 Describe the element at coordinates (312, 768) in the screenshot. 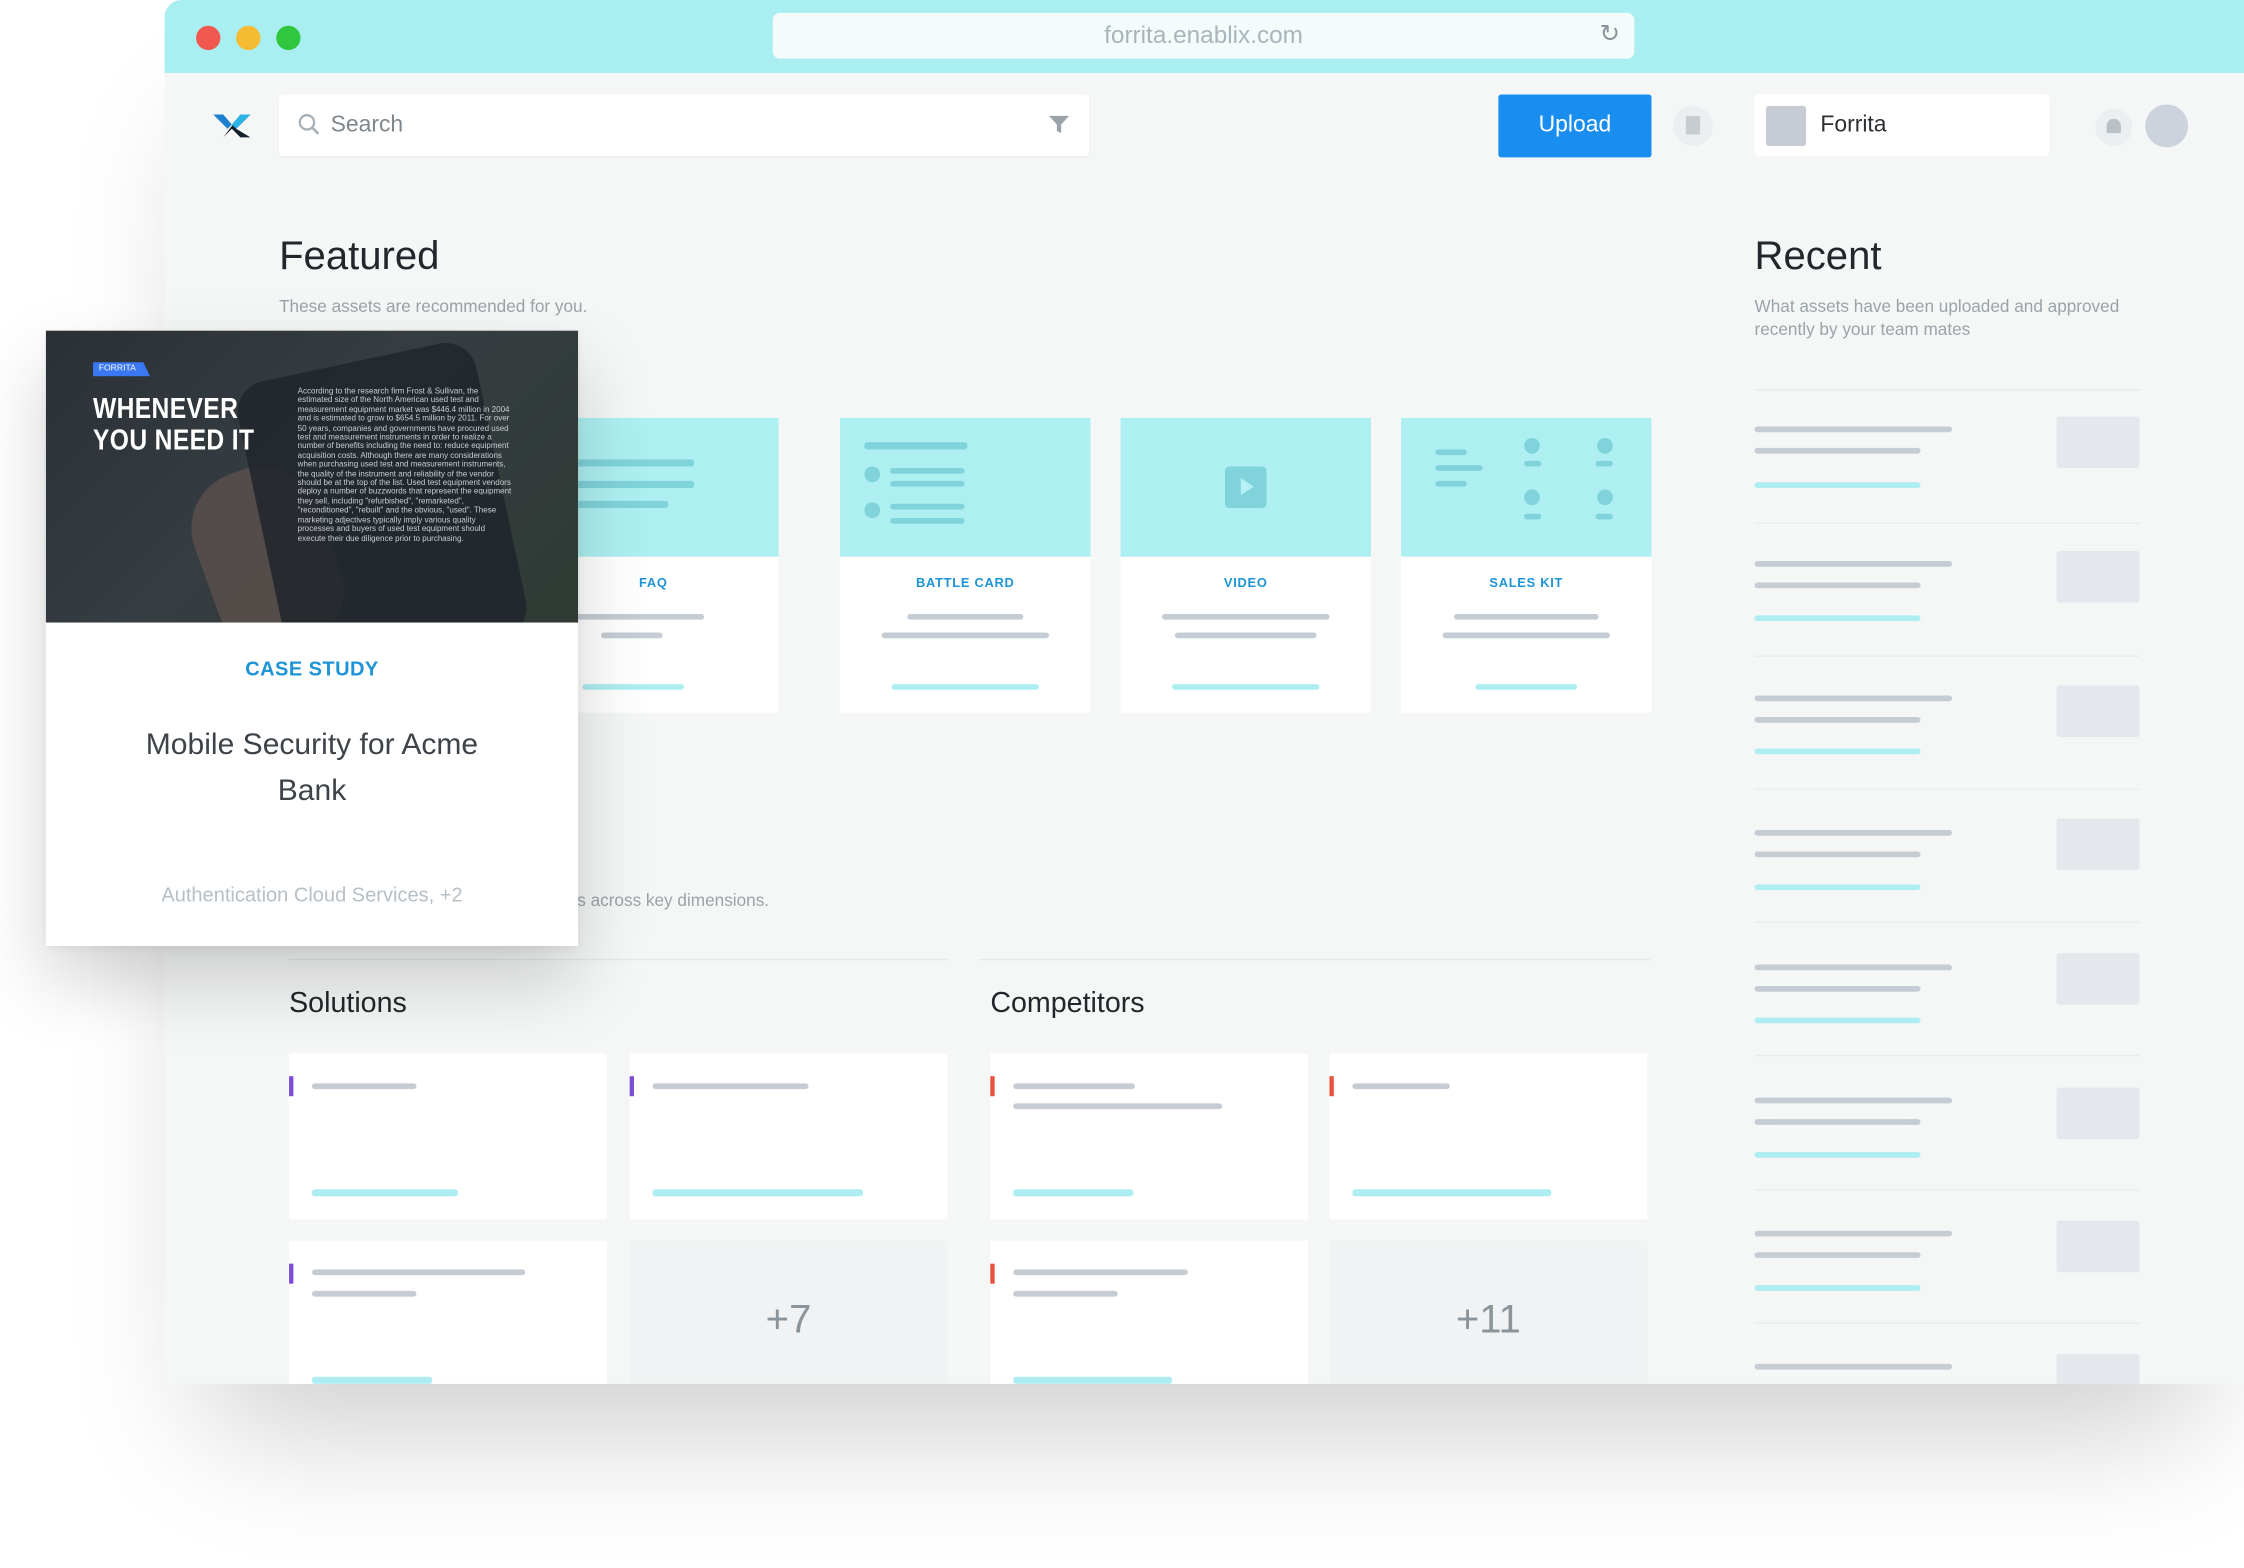

I see `case-title: Mobile Security for Acme Bank` at that location.